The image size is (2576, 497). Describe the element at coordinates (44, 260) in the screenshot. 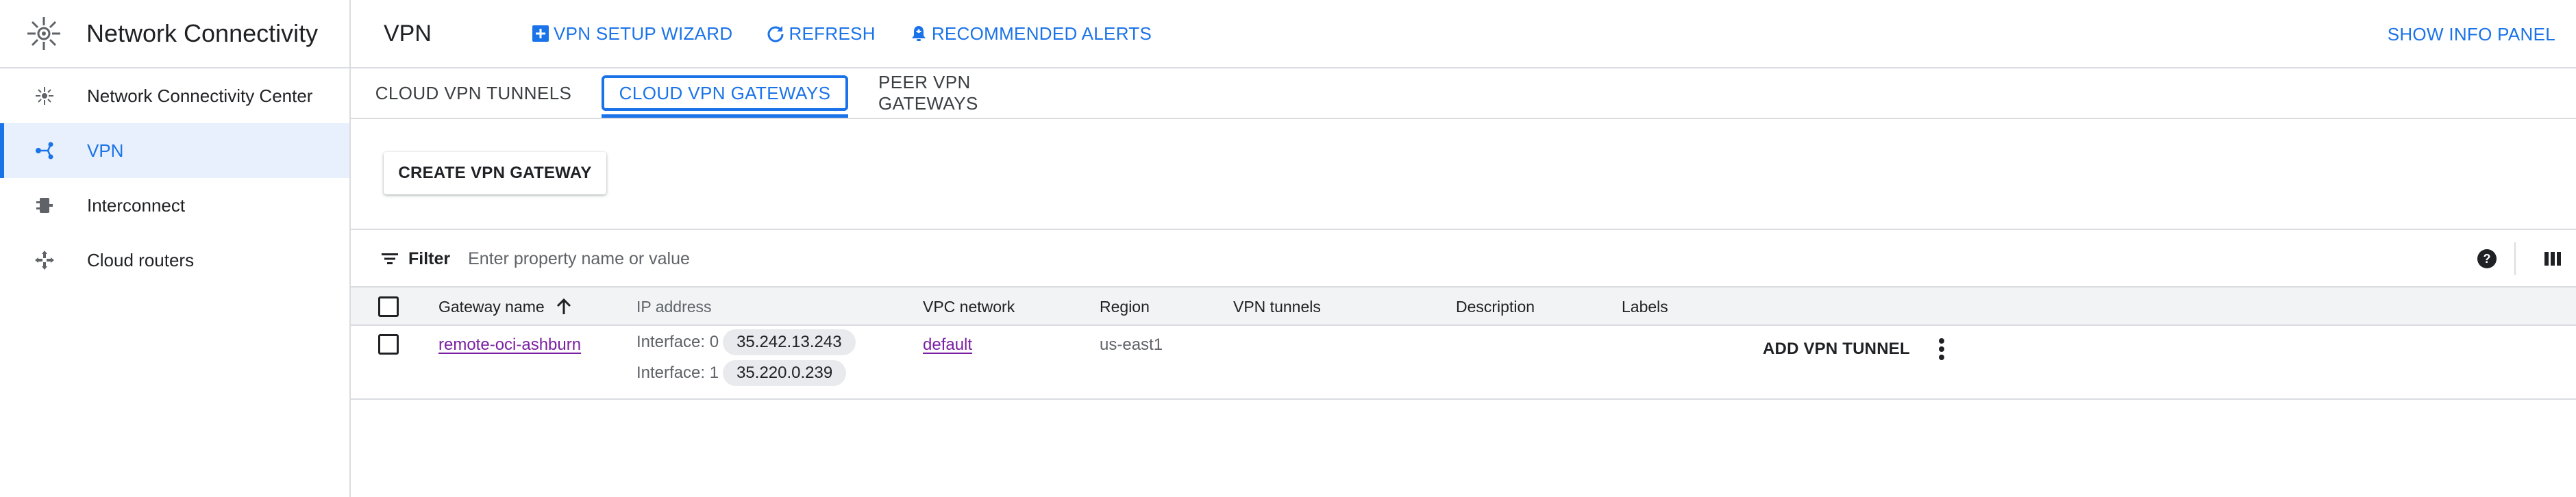

I see `router-icon` at that location.